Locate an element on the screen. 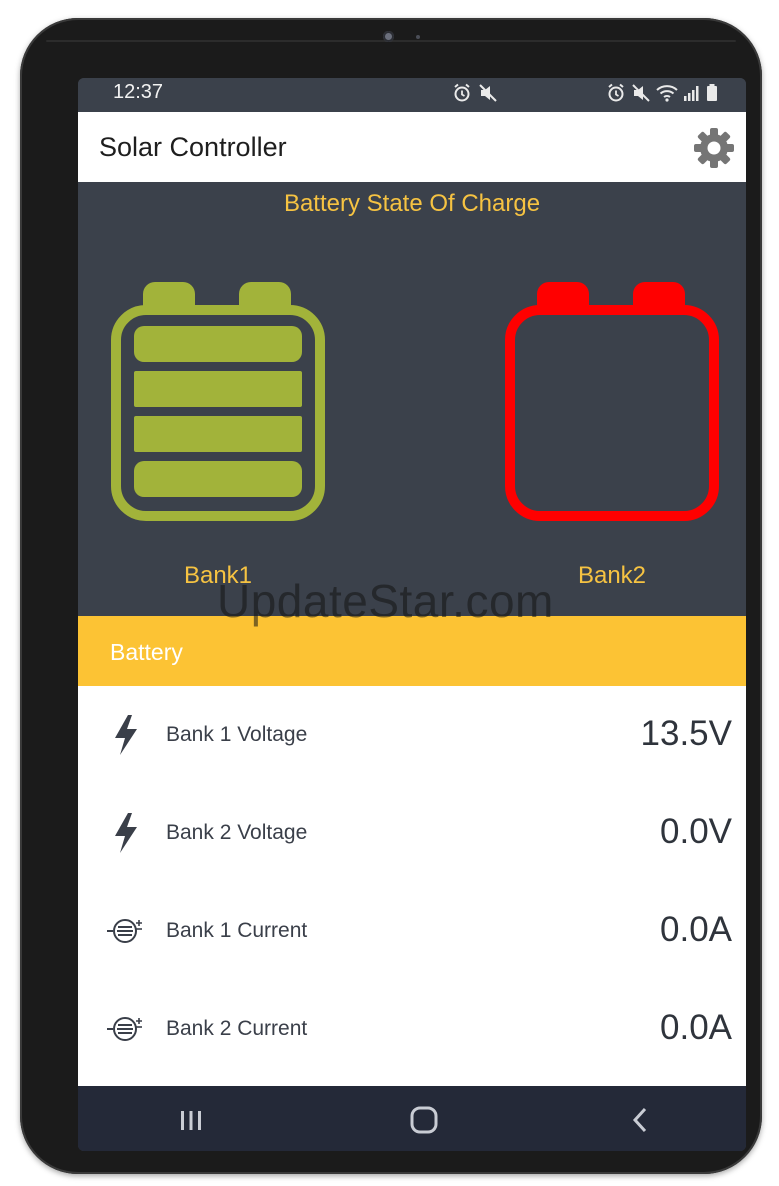  light-sensor is located at coordinates (418, 37).